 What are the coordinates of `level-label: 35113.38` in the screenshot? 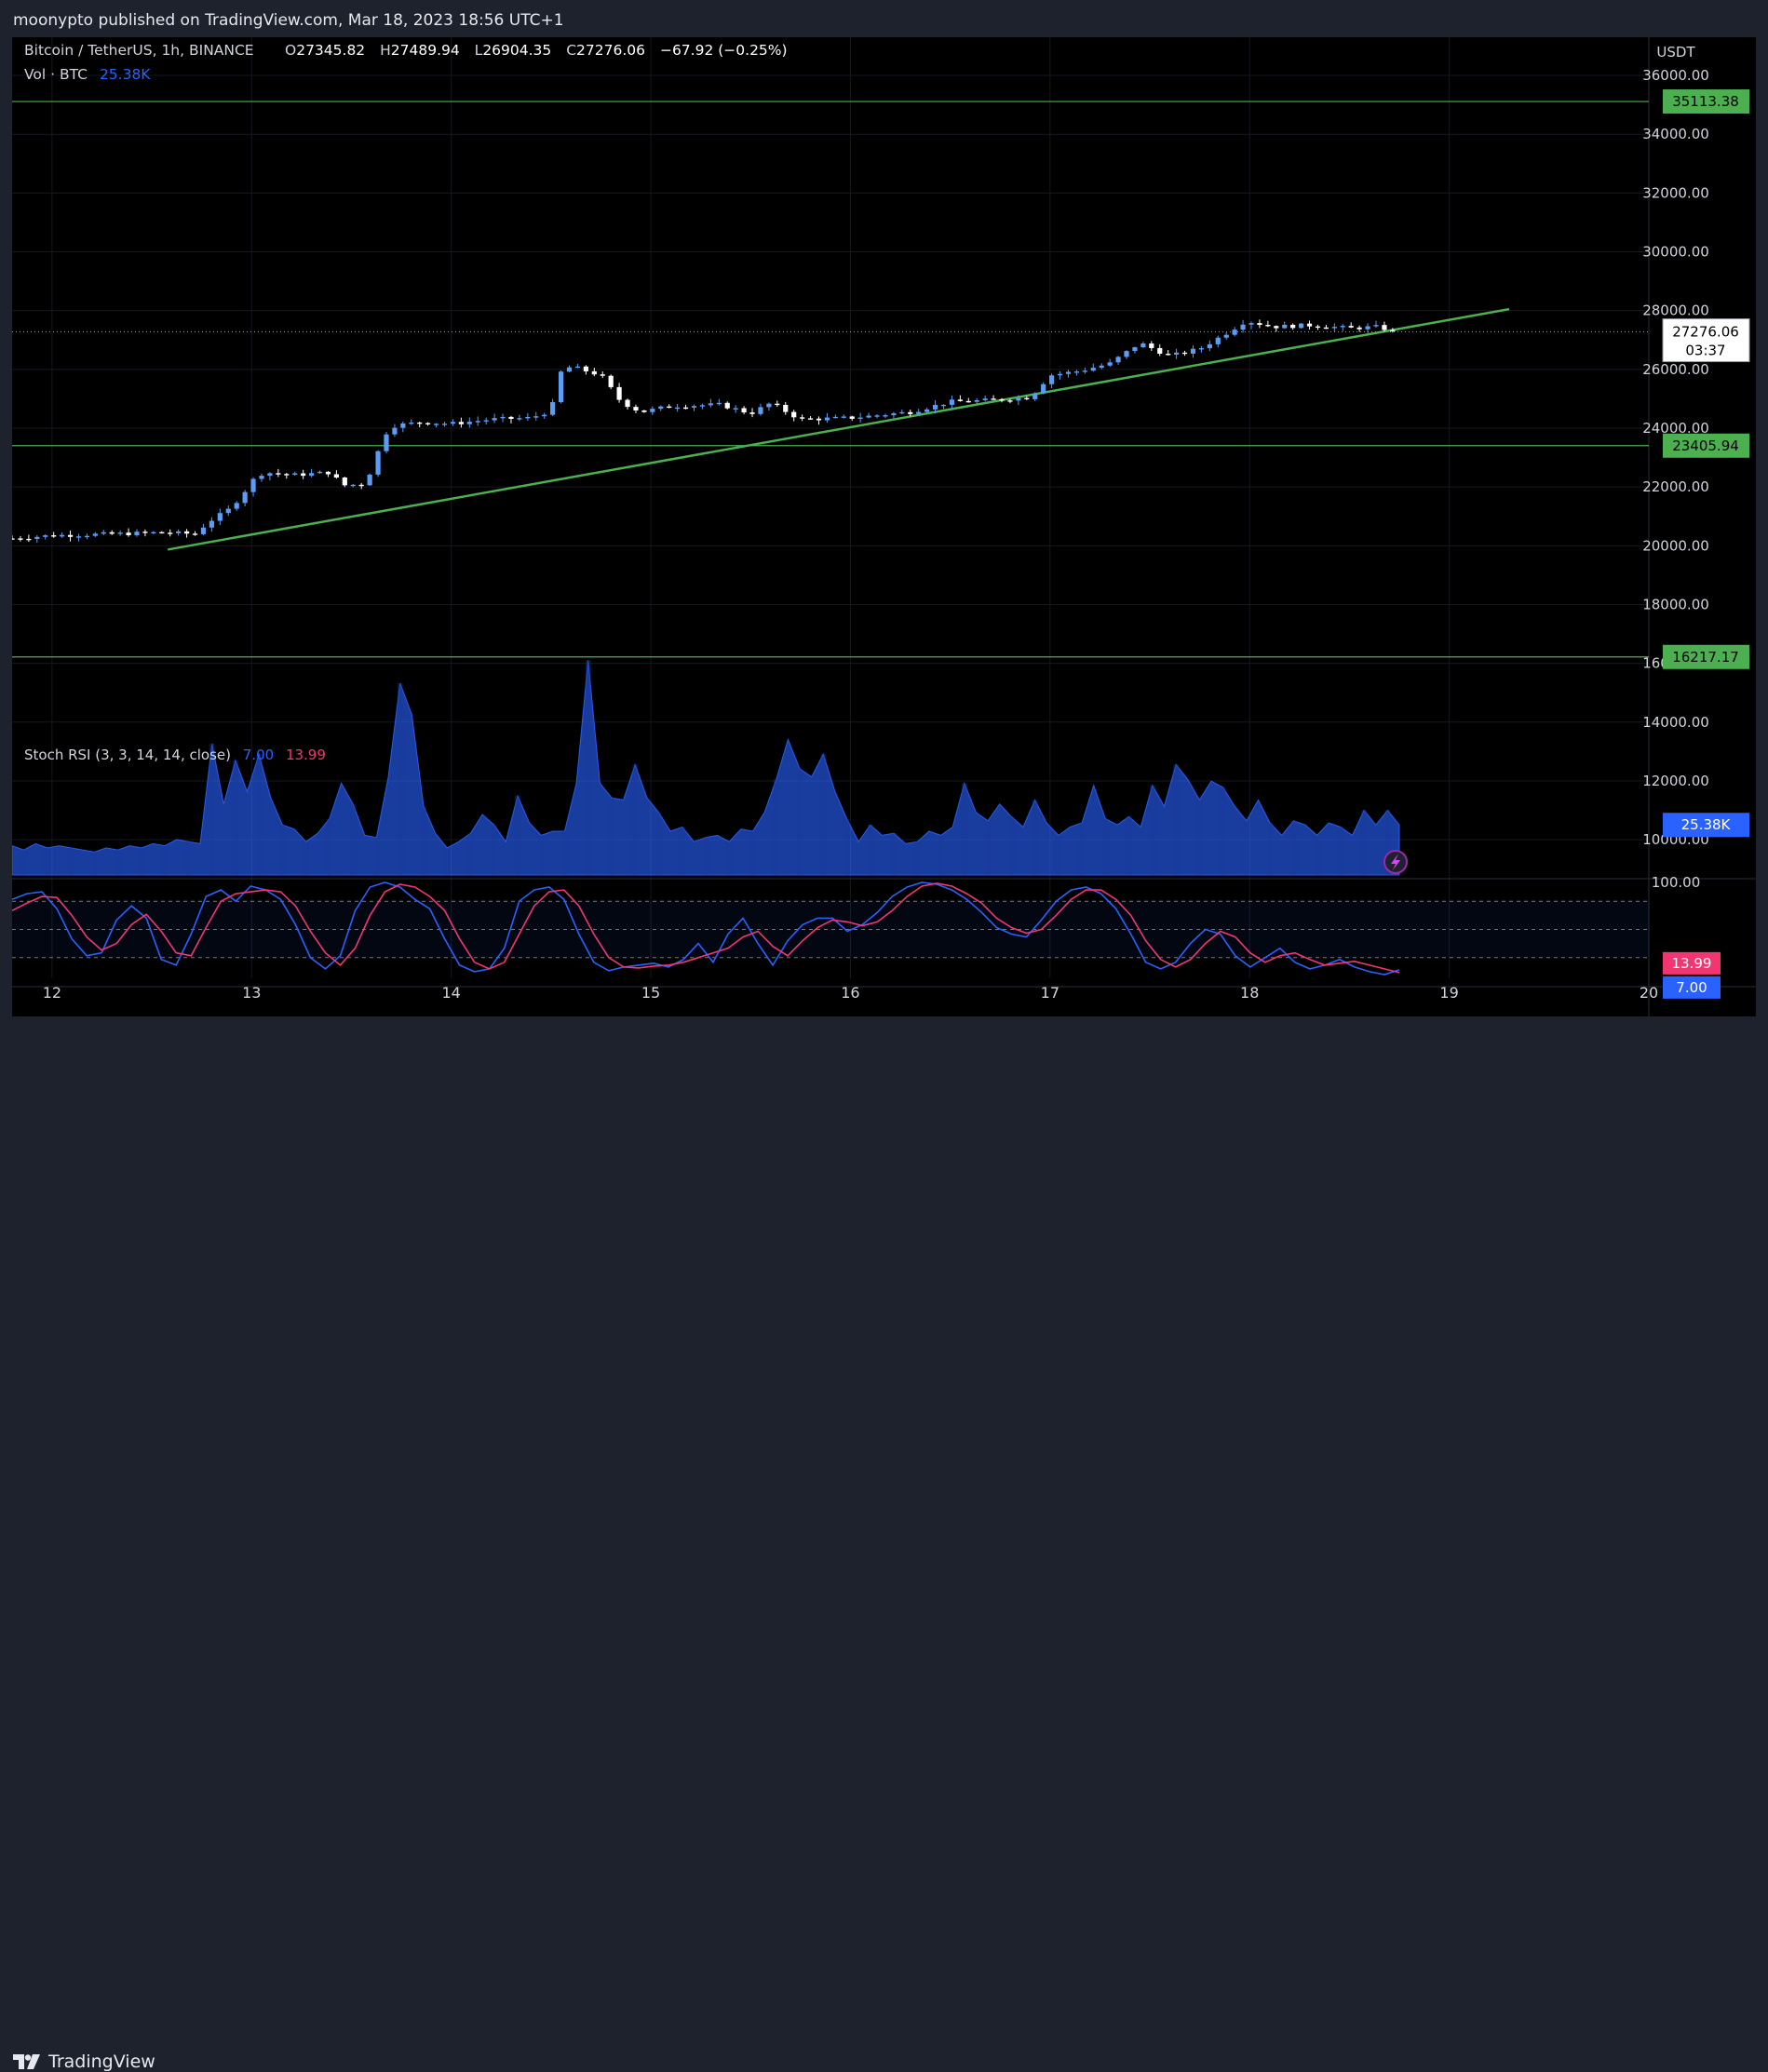 It's located at (1705, 101).